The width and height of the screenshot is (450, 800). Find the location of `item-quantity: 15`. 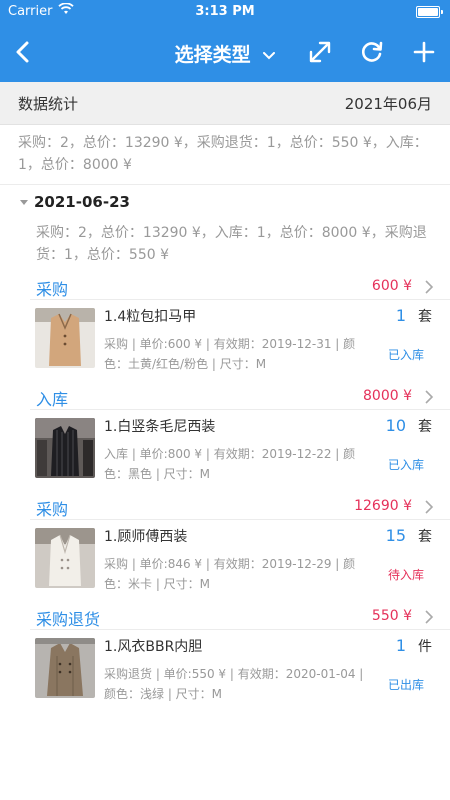

item-quantity: 15 is located at coordinates (395, 535).